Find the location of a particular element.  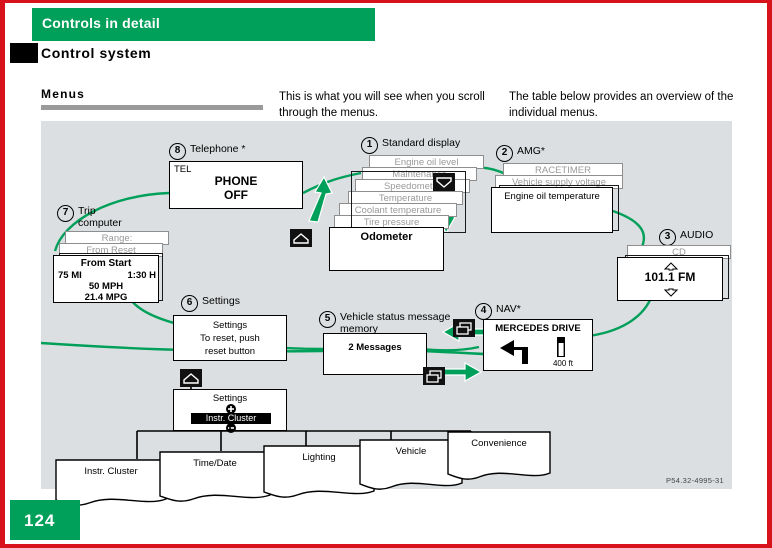

standard-active-label: Odometer is located at coordinates (386, 237).